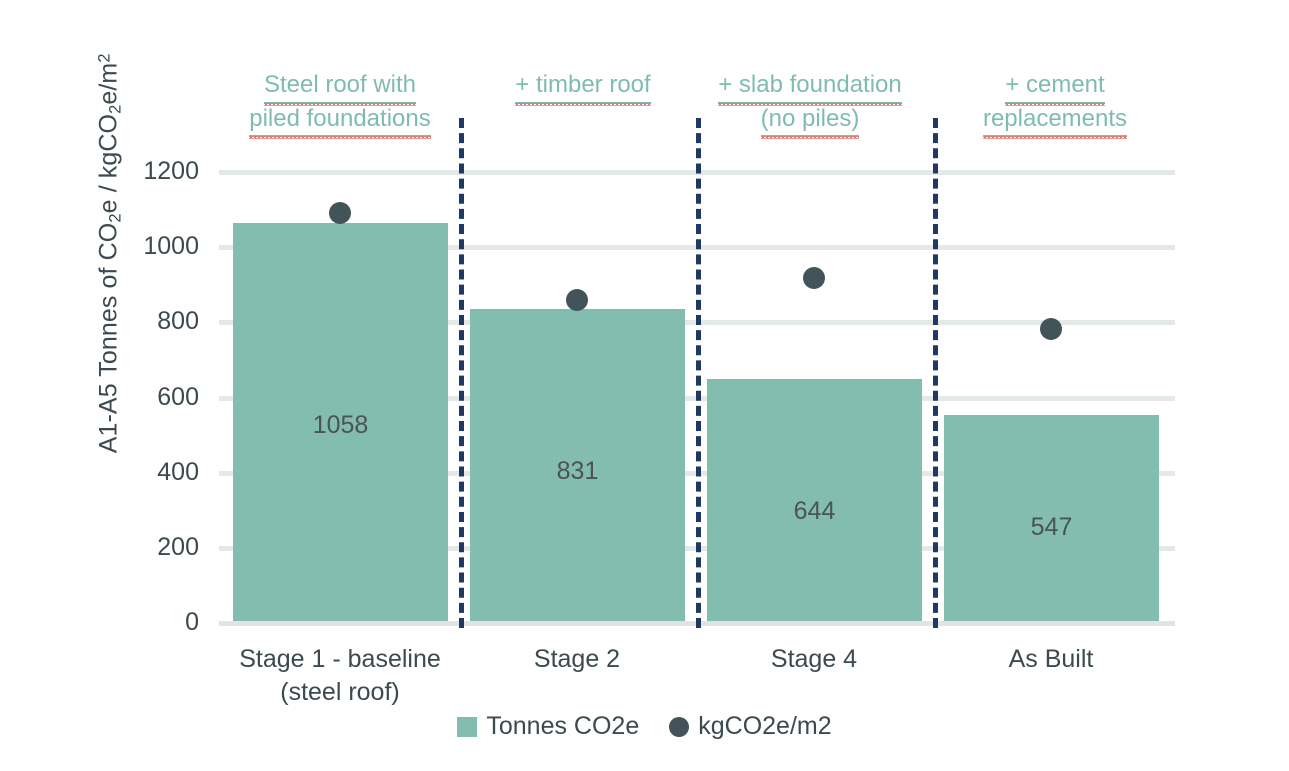 The width and height of the screenshot is (1289, 771). I want to click on annotation-stage-4-line-1: + slab foundation, so click(810, 88).